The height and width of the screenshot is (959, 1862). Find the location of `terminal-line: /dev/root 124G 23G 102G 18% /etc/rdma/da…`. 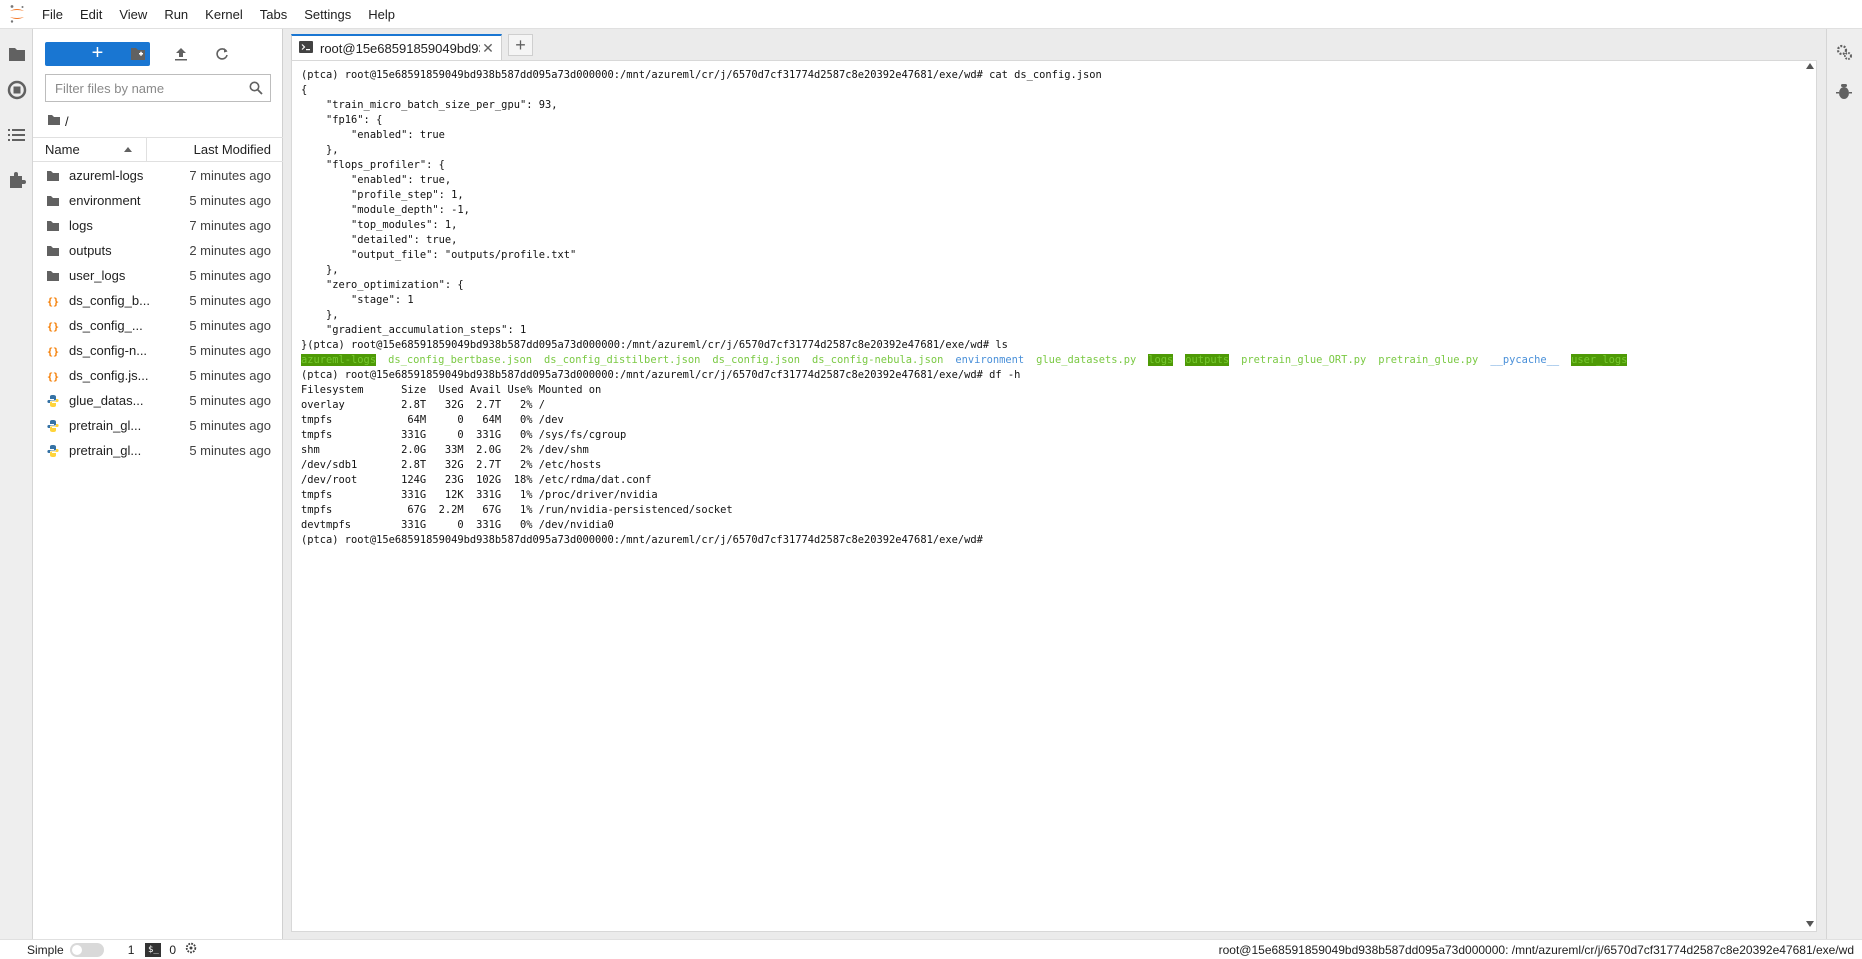

terminal-line: /dev/root 124G 23G 102G 18% /etc/rdma/da… is located at coordinates (476, 480).